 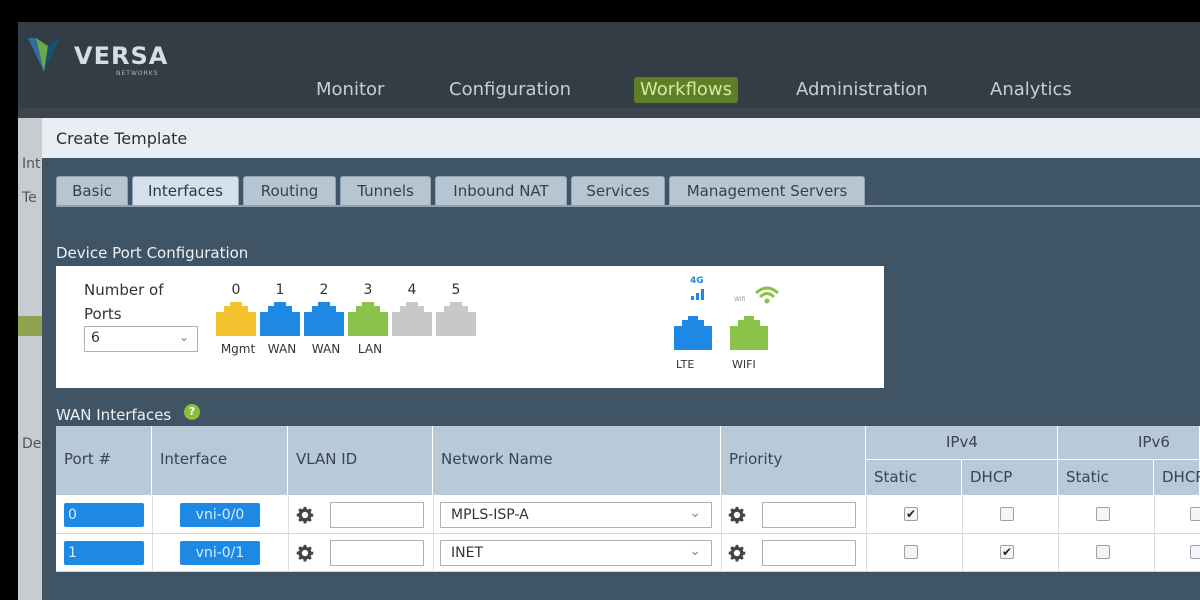 What do you see at coordinates (104, 515) in the screenshot?
I see `port-value: 0` at bounding box center [104, 515].